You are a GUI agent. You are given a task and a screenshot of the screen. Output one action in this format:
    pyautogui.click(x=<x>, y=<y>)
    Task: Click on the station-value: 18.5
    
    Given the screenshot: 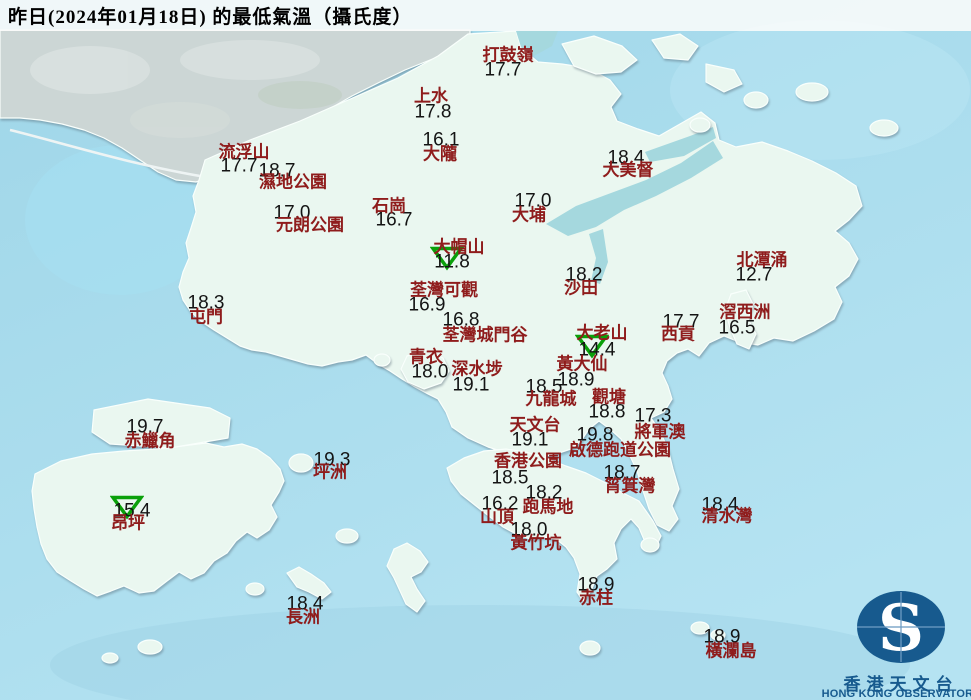 What is the action you would take?
    pyautogui.click(x=510, y=478)
    